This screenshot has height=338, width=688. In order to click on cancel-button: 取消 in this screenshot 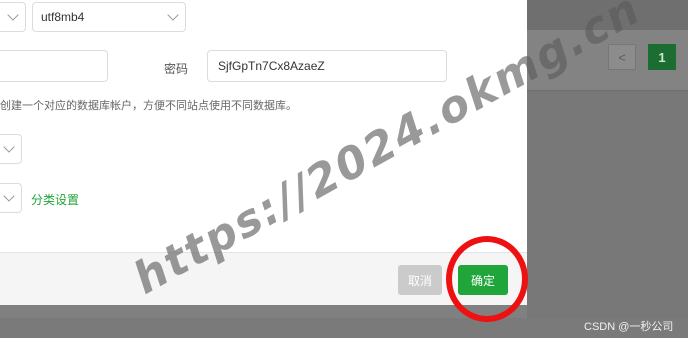, I will do `click(420, 280)`.